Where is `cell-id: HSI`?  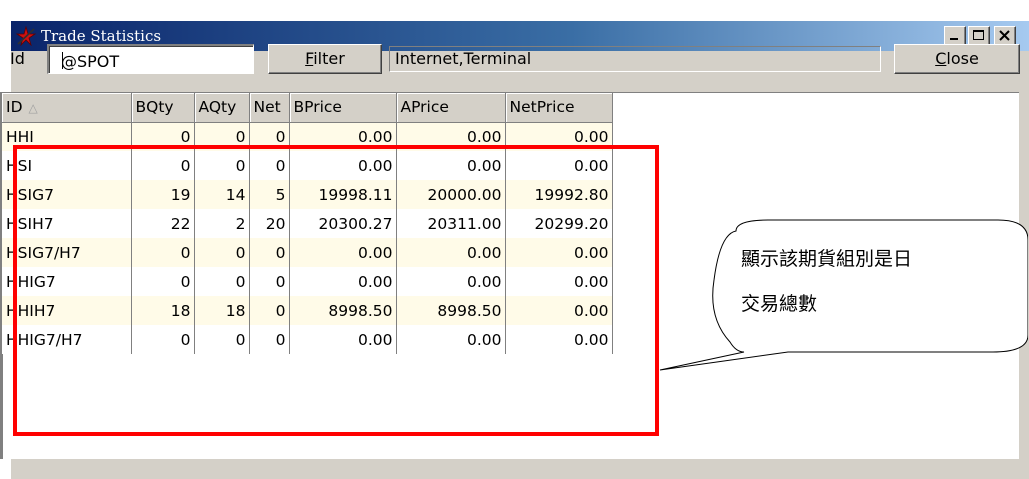 cell-id: HSI is located at coordinates (67, 165).